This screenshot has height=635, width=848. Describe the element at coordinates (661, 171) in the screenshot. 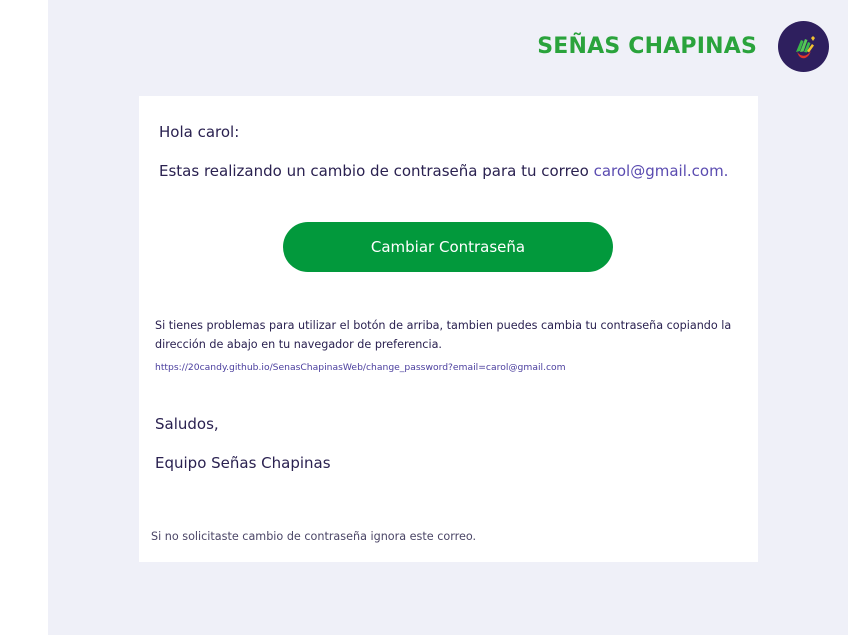

I see `recipient-email: carol@gmail.com.` at that location.